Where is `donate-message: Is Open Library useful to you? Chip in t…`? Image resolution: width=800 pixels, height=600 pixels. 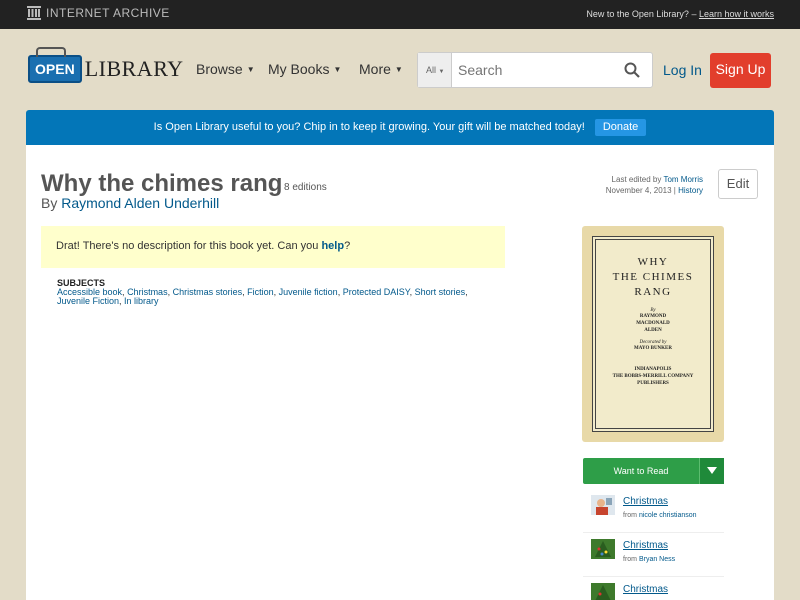 donate-message: Is Open Library useful to you? Chip in t… is located at coordinates (369, 127).